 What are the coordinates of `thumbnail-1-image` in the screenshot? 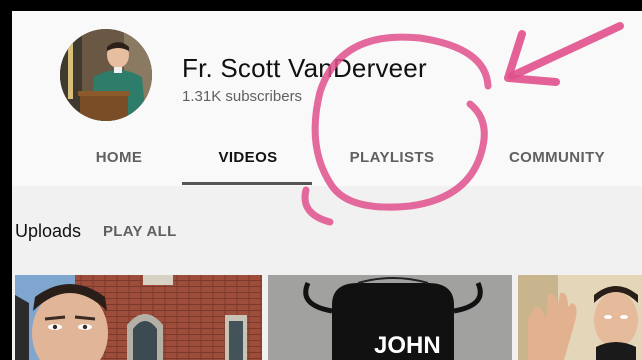 It's located at (138, 317).